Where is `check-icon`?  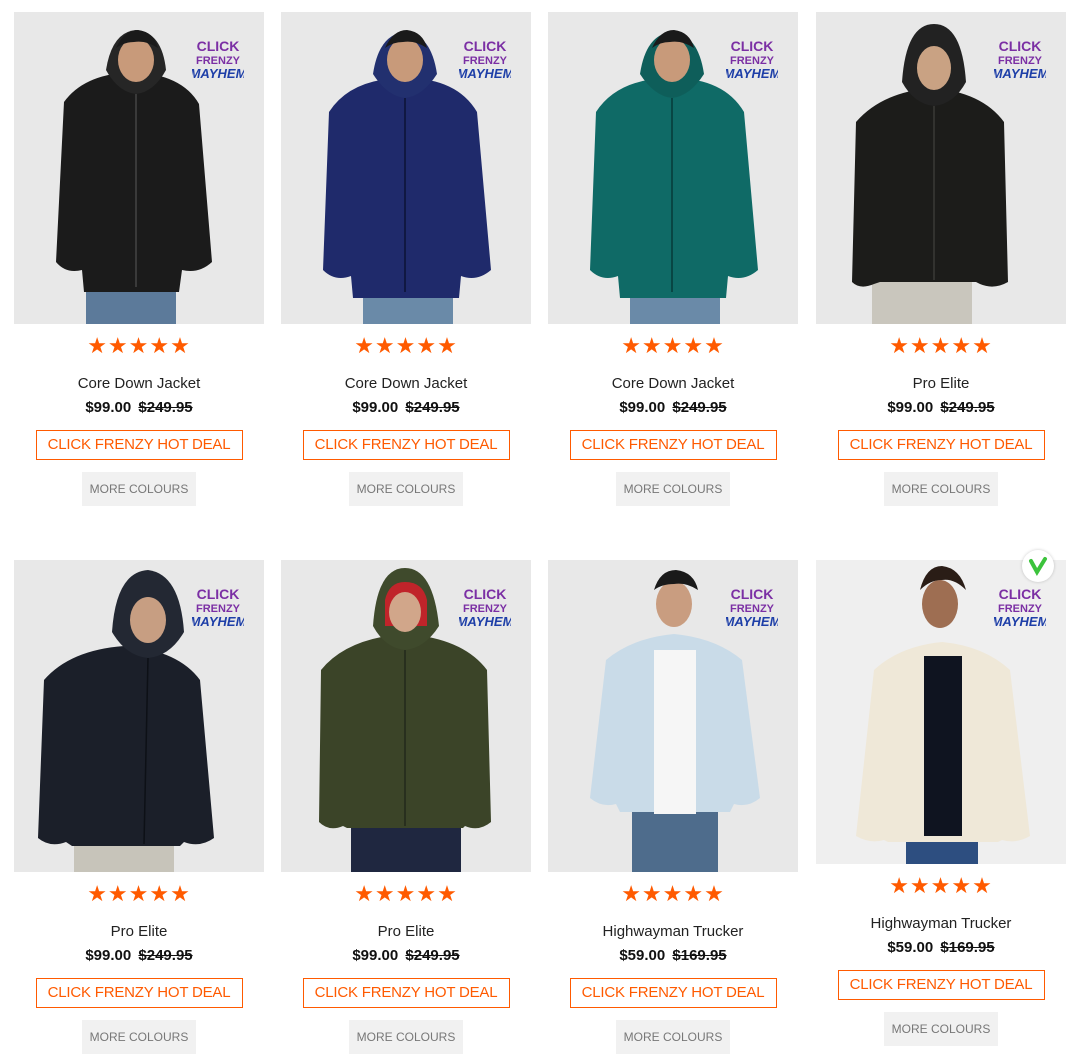 check-icon is located at coordinates (1038, 566).